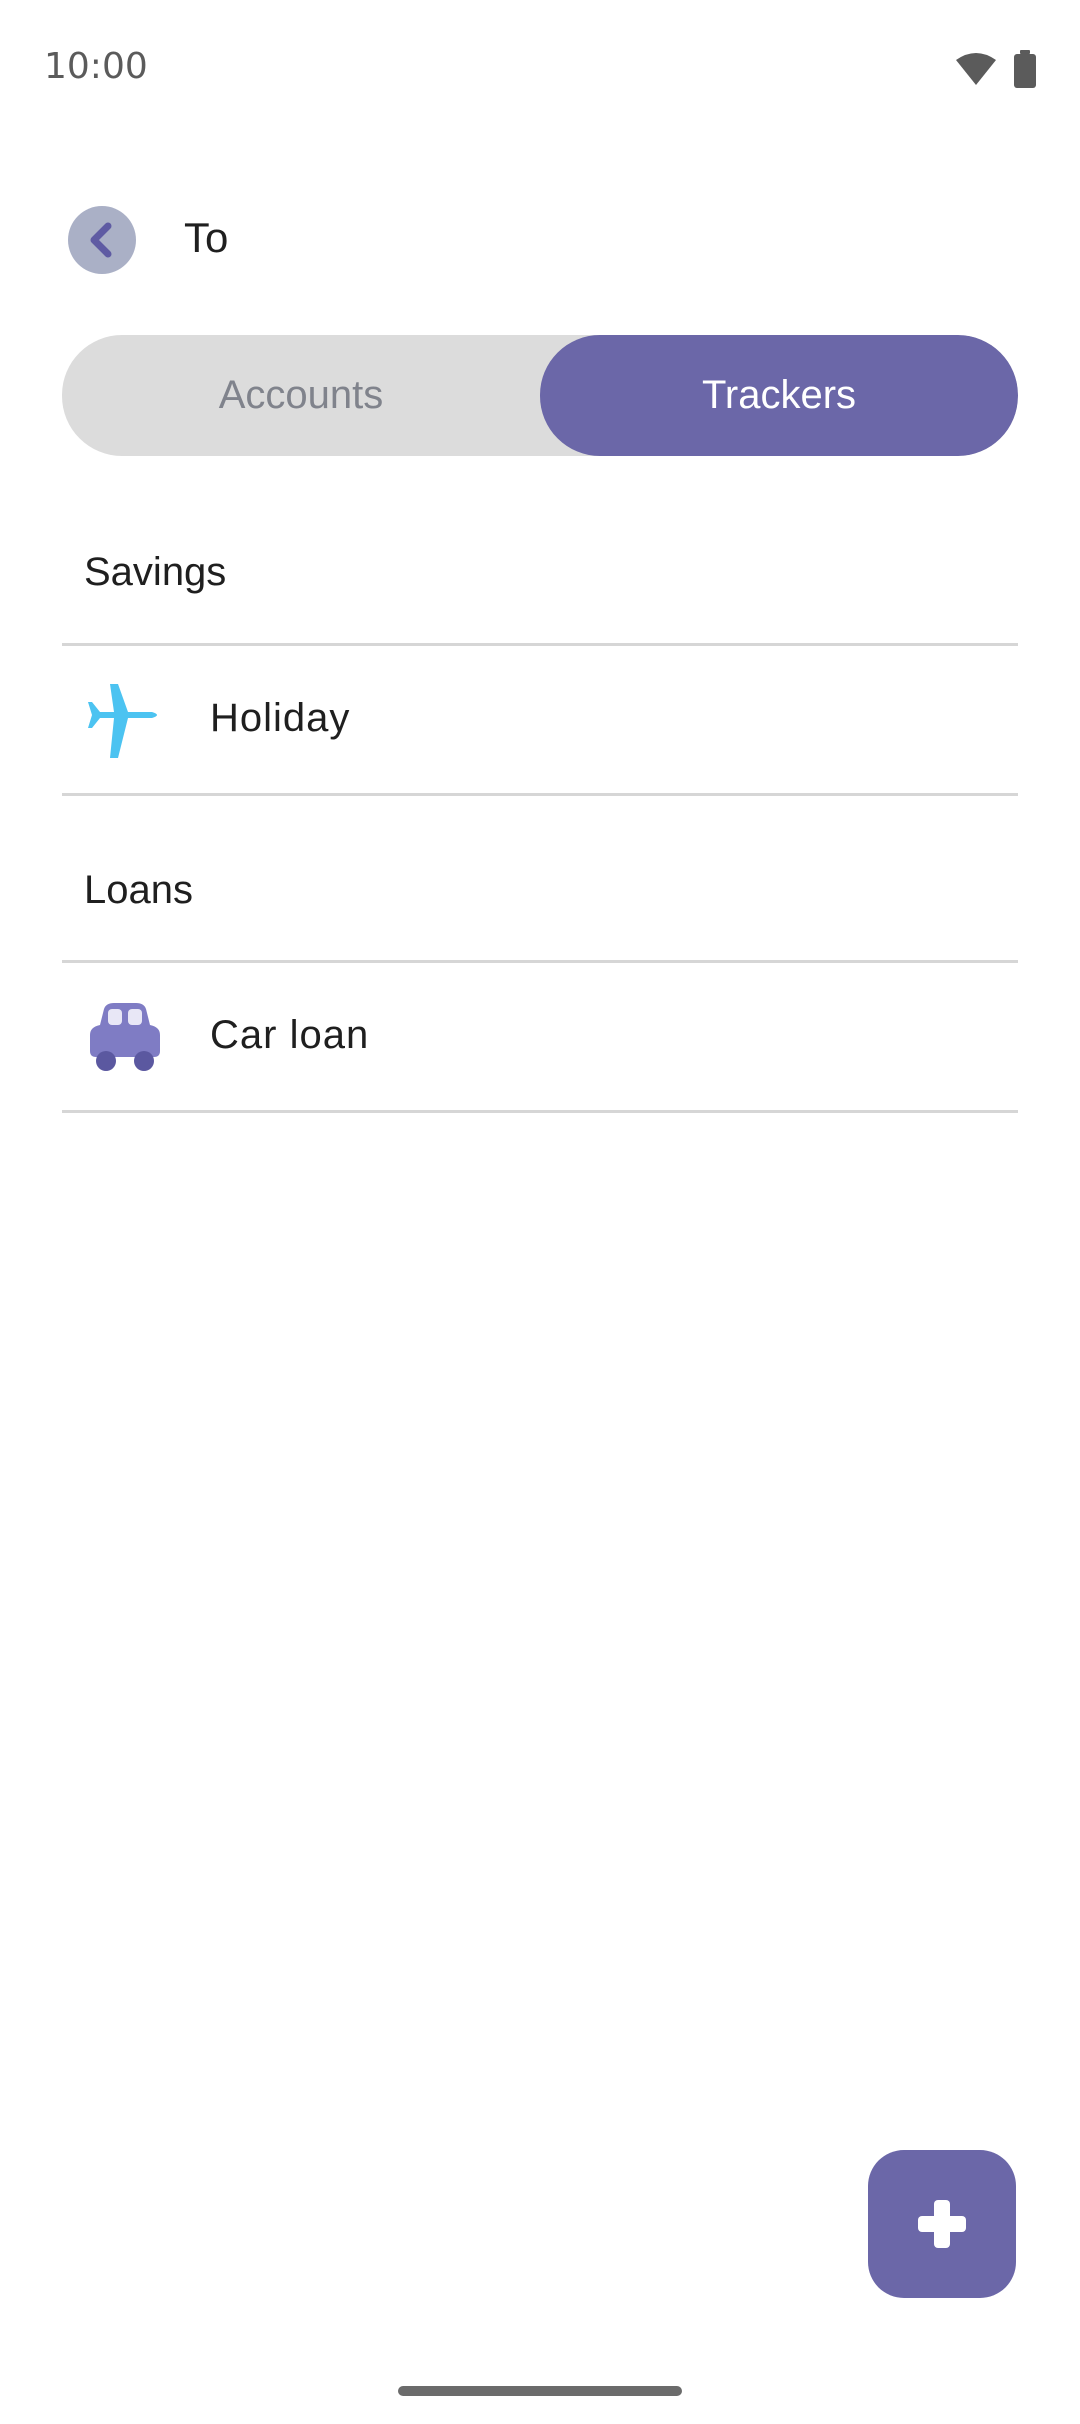 This screenshot has height=2424, width=1080. I want to click on add-button, so click(942, 2224).